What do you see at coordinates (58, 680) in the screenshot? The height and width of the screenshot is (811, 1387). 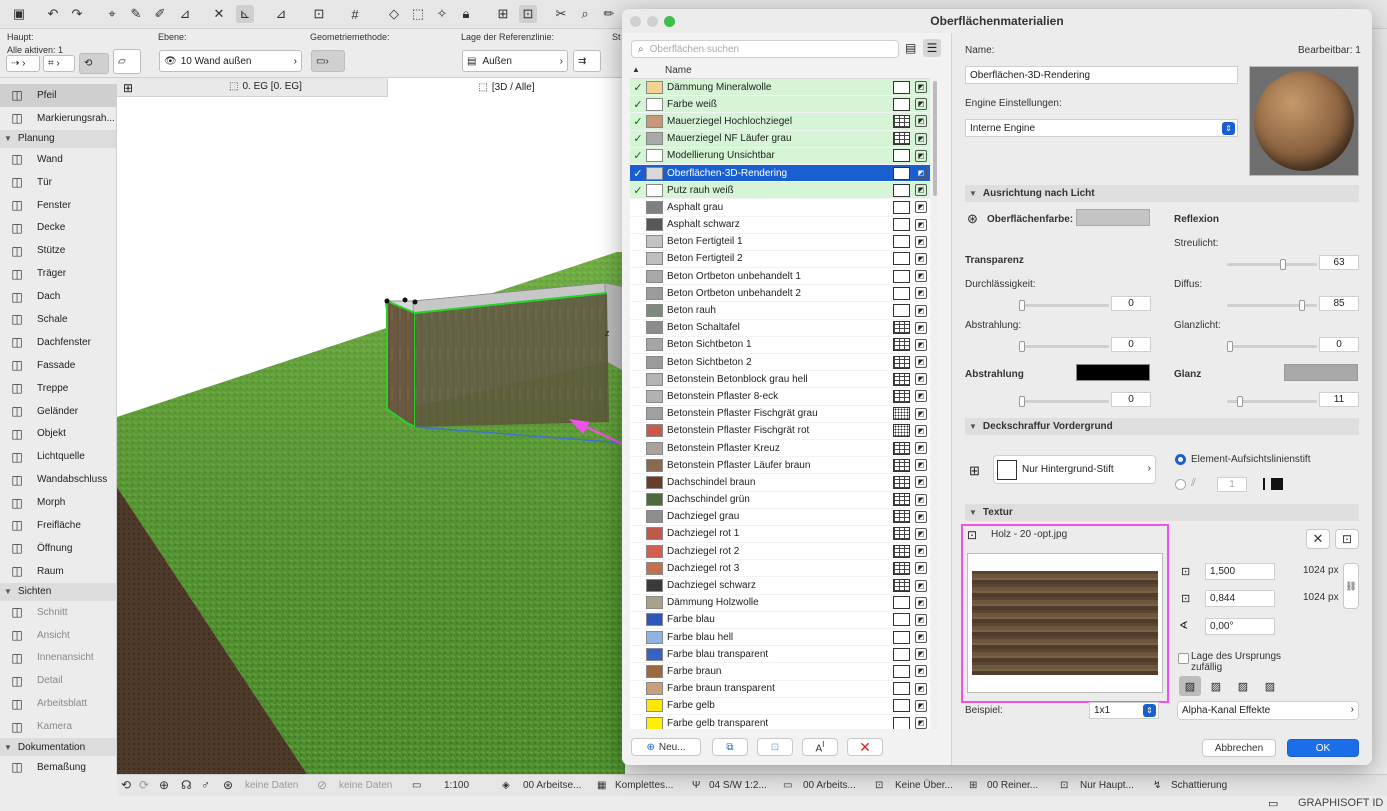 I see `palette-item-detail: ◫ Detail` at bounding box center [58, 680].